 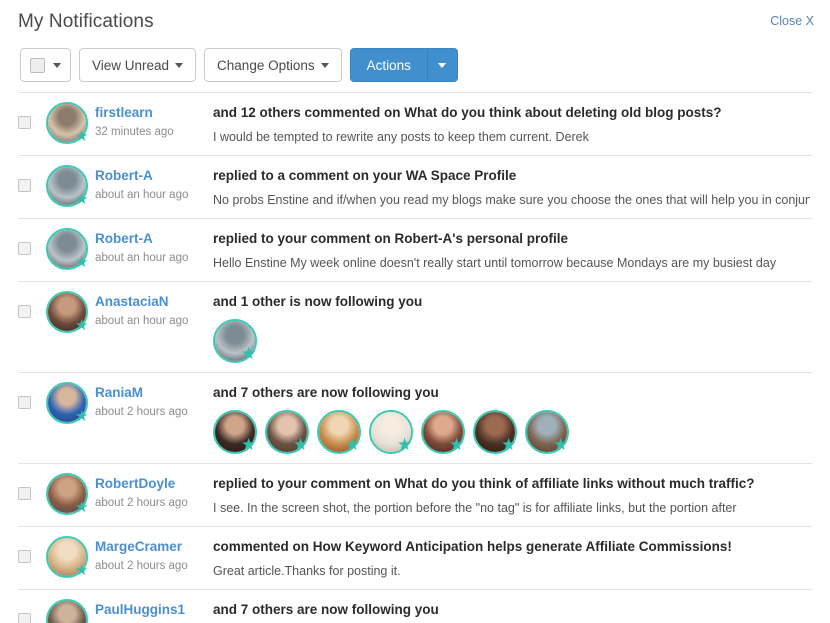 I want to click on toolbar: View Unread Change Options Actions, so click(x=415, y=60).